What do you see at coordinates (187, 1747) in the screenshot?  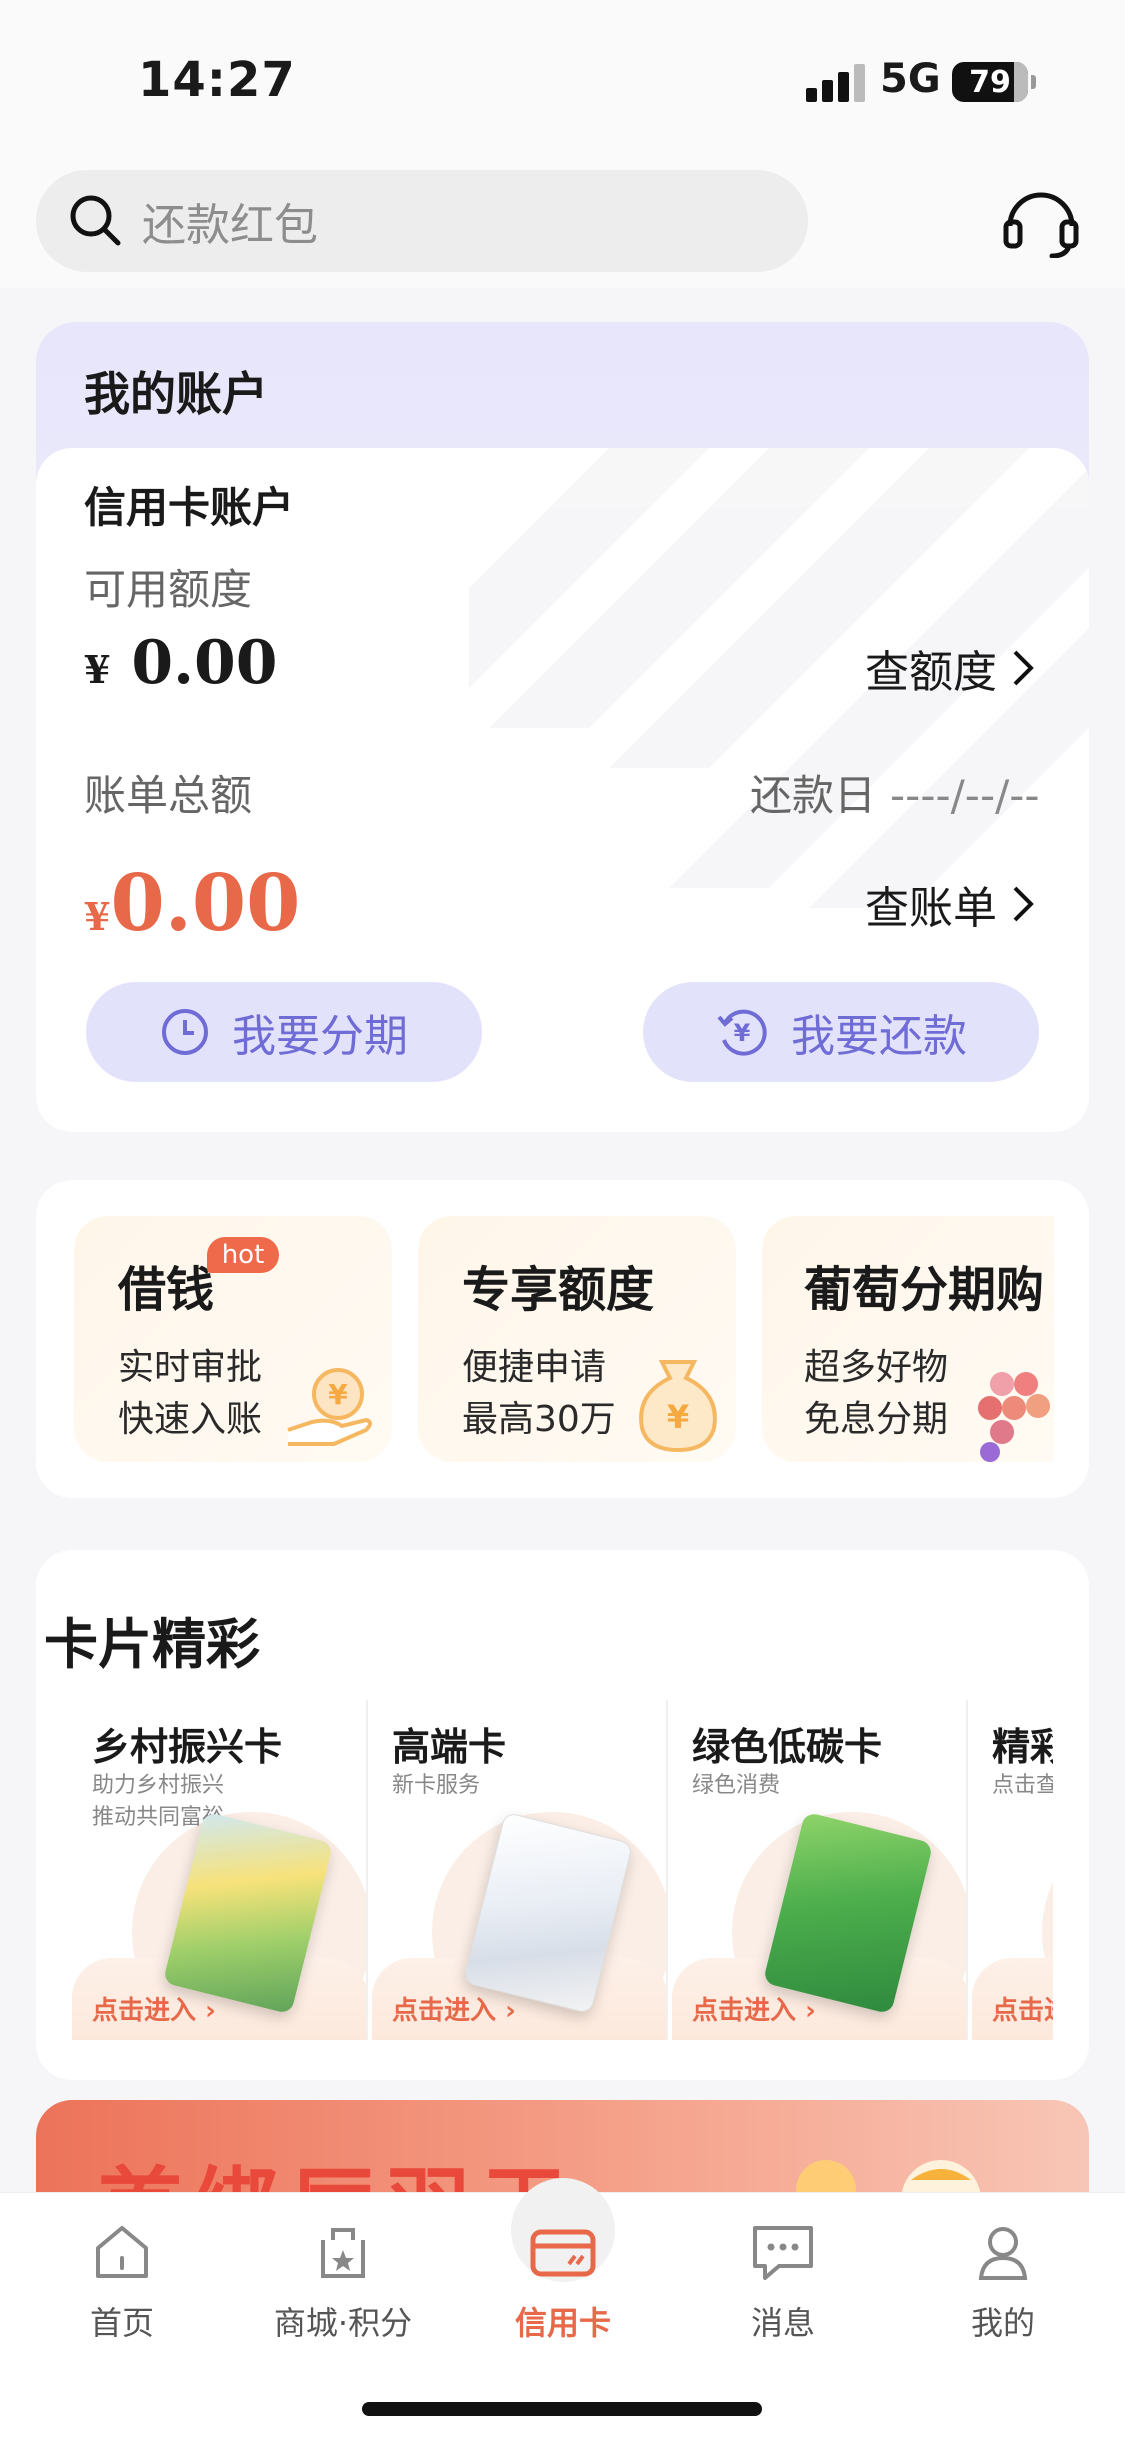 I see `card-name: 乡村振兴卡` at bounding box center [187, 1747].